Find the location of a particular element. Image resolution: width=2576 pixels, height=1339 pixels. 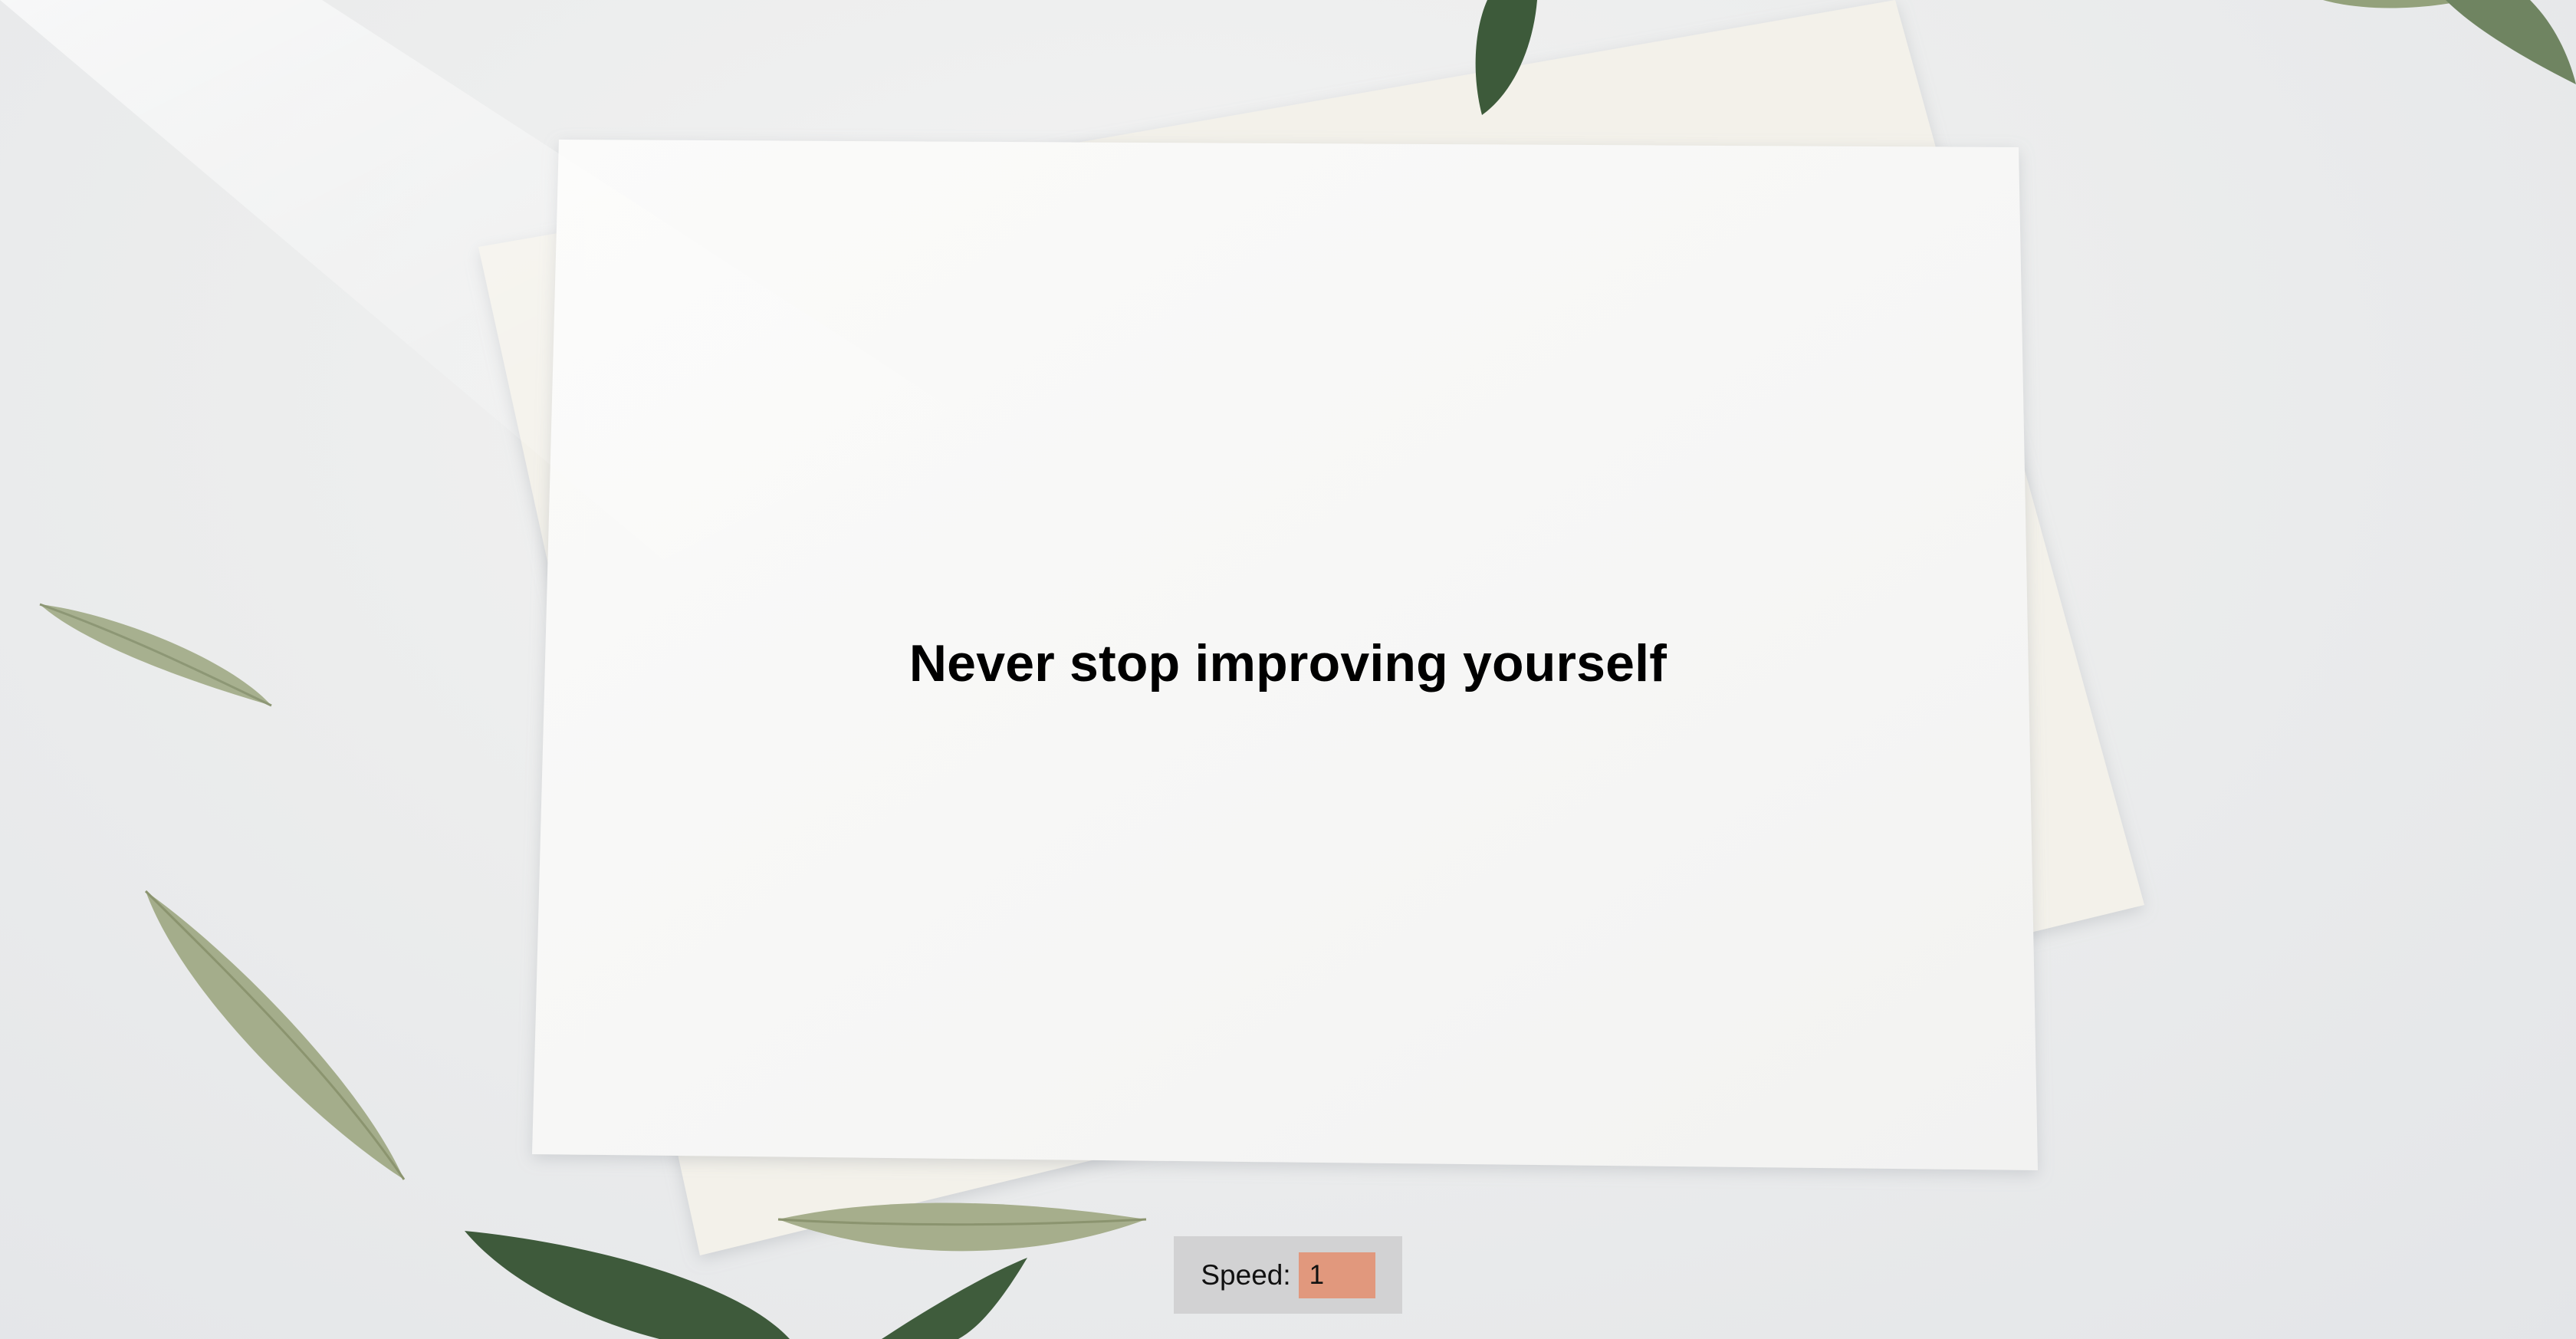

card-headline: Never stop improving yourself is located at coordinates (1288, 663).